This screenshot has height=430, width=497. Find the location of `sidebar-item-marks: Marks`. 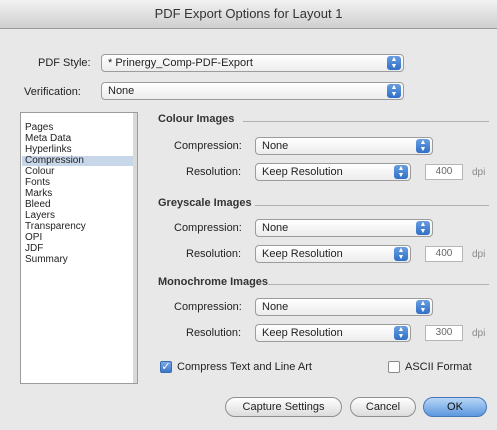

sidebar-item-marks: Marks is located at coordinates (38, 194).